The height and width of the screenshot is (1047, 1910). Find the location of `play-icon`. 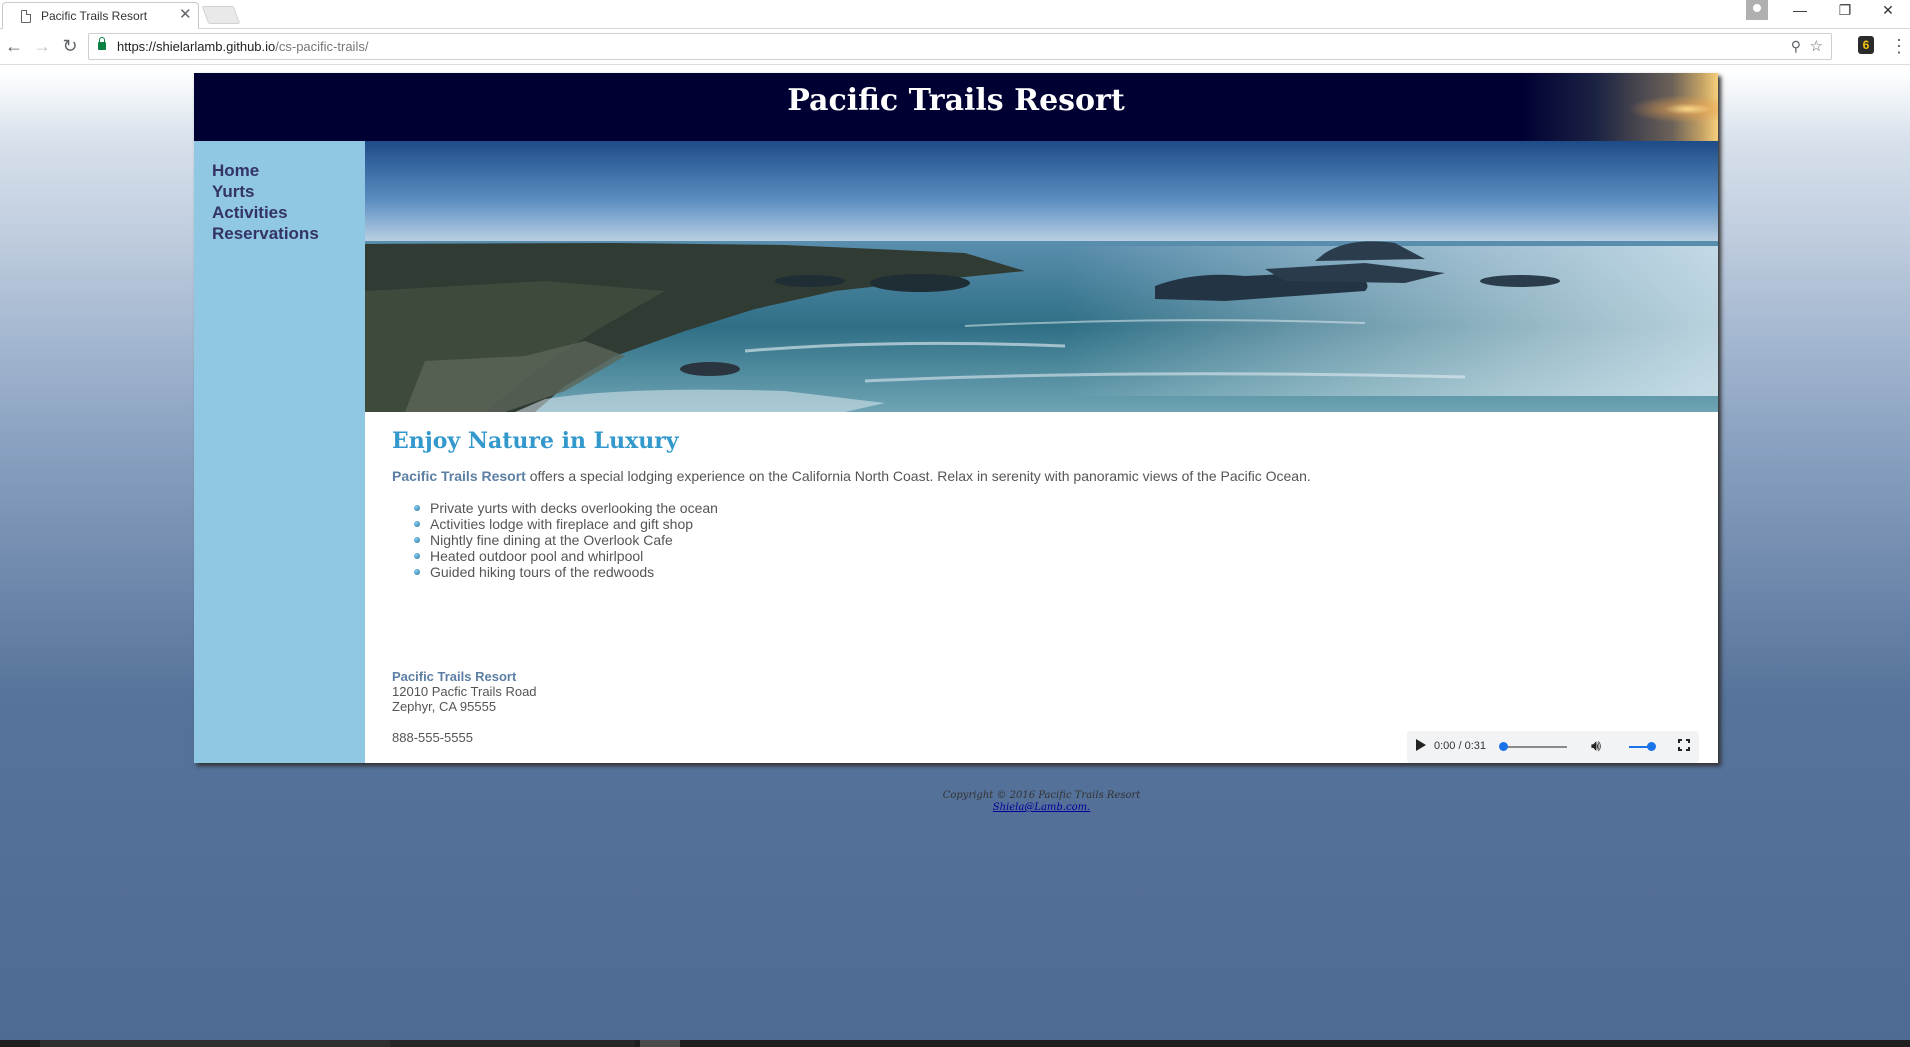

play-icon is located at coordinates (1421, 745).